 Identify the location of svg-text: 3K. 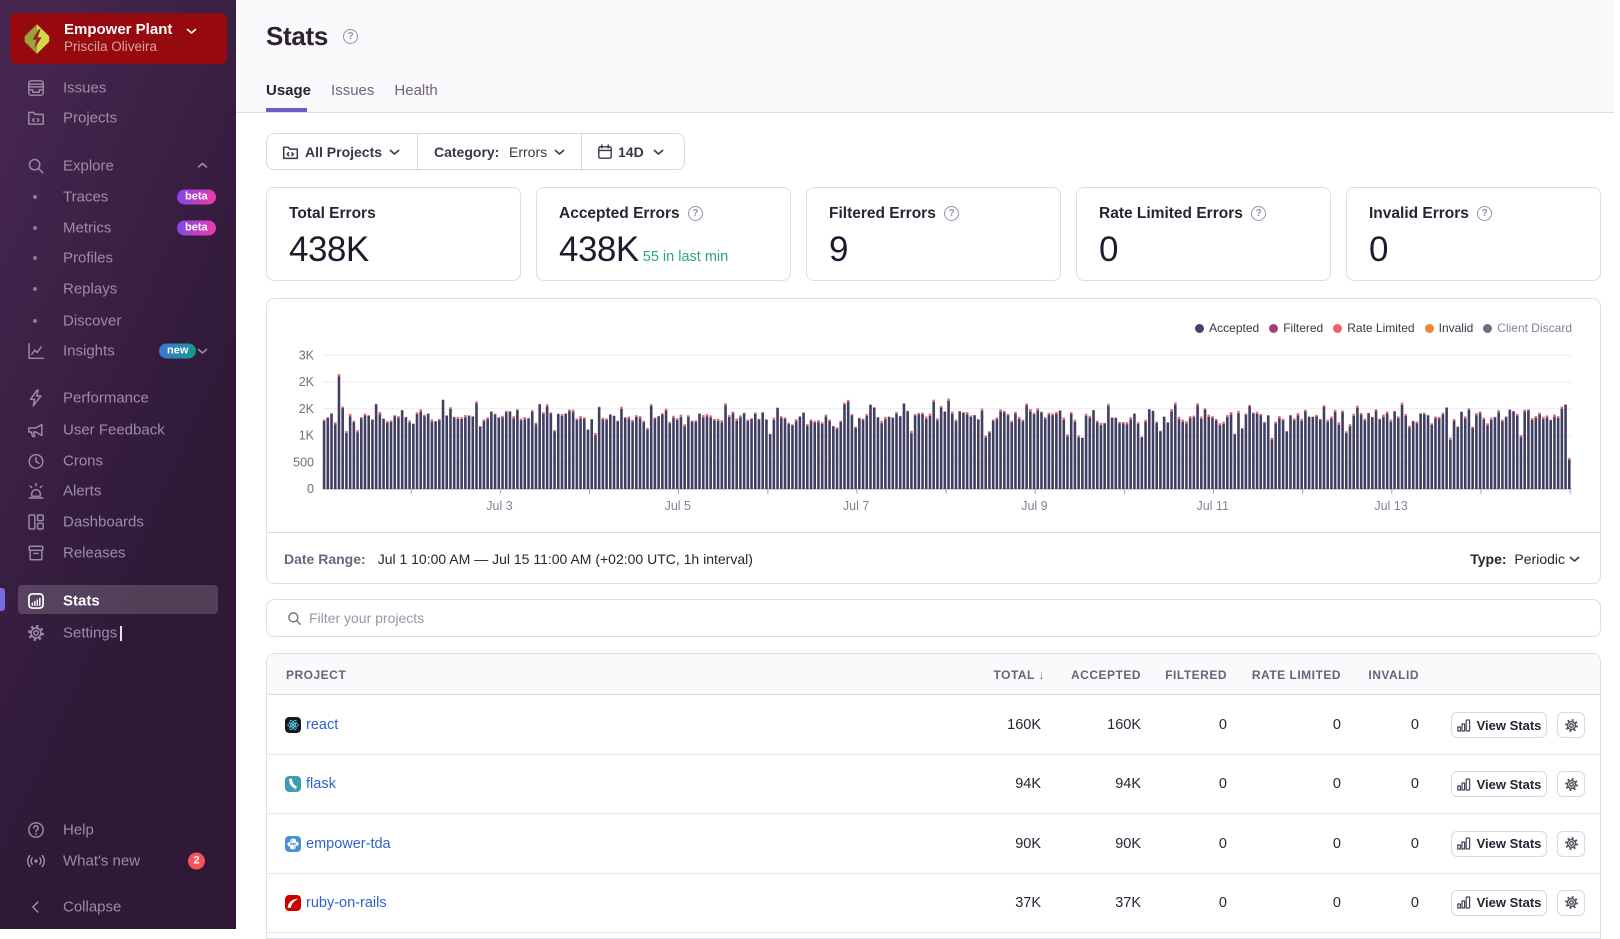
(307, 355).